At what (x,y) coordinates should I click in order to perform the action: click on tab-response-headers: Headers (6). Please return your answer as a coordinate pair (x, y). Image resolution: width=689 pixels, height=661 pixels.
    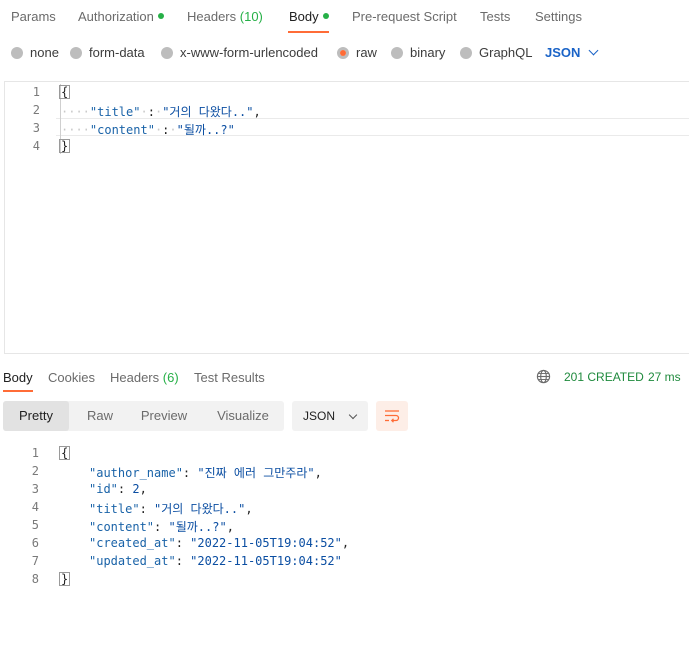
    Looking at the image, I should click on (144, 377).